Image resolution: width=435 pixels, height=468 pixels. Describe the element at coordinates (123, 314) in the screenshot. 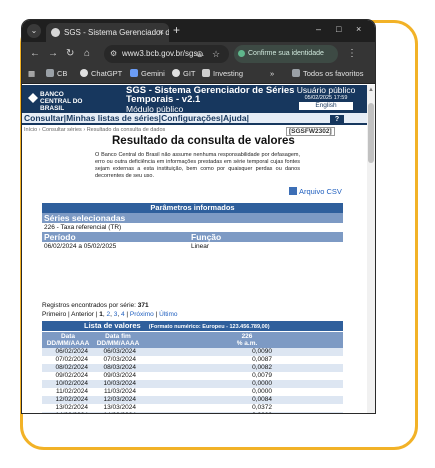

I see `pager-page-4: 4` at that location.